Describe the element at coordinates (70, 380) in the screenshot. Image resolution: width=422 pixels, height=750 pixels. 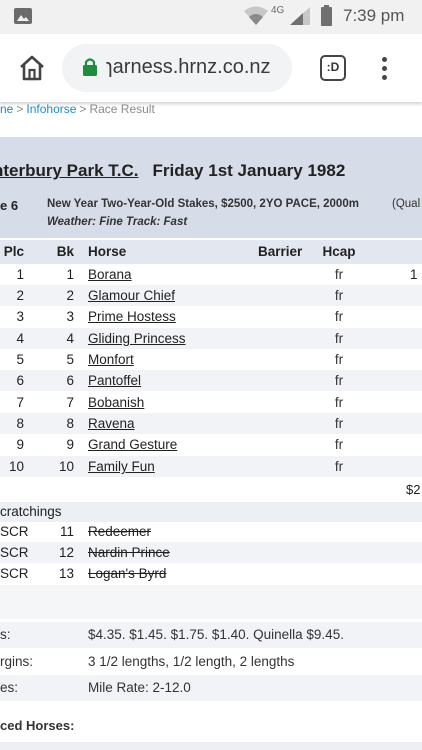
I see `book-number: 6` at that location.